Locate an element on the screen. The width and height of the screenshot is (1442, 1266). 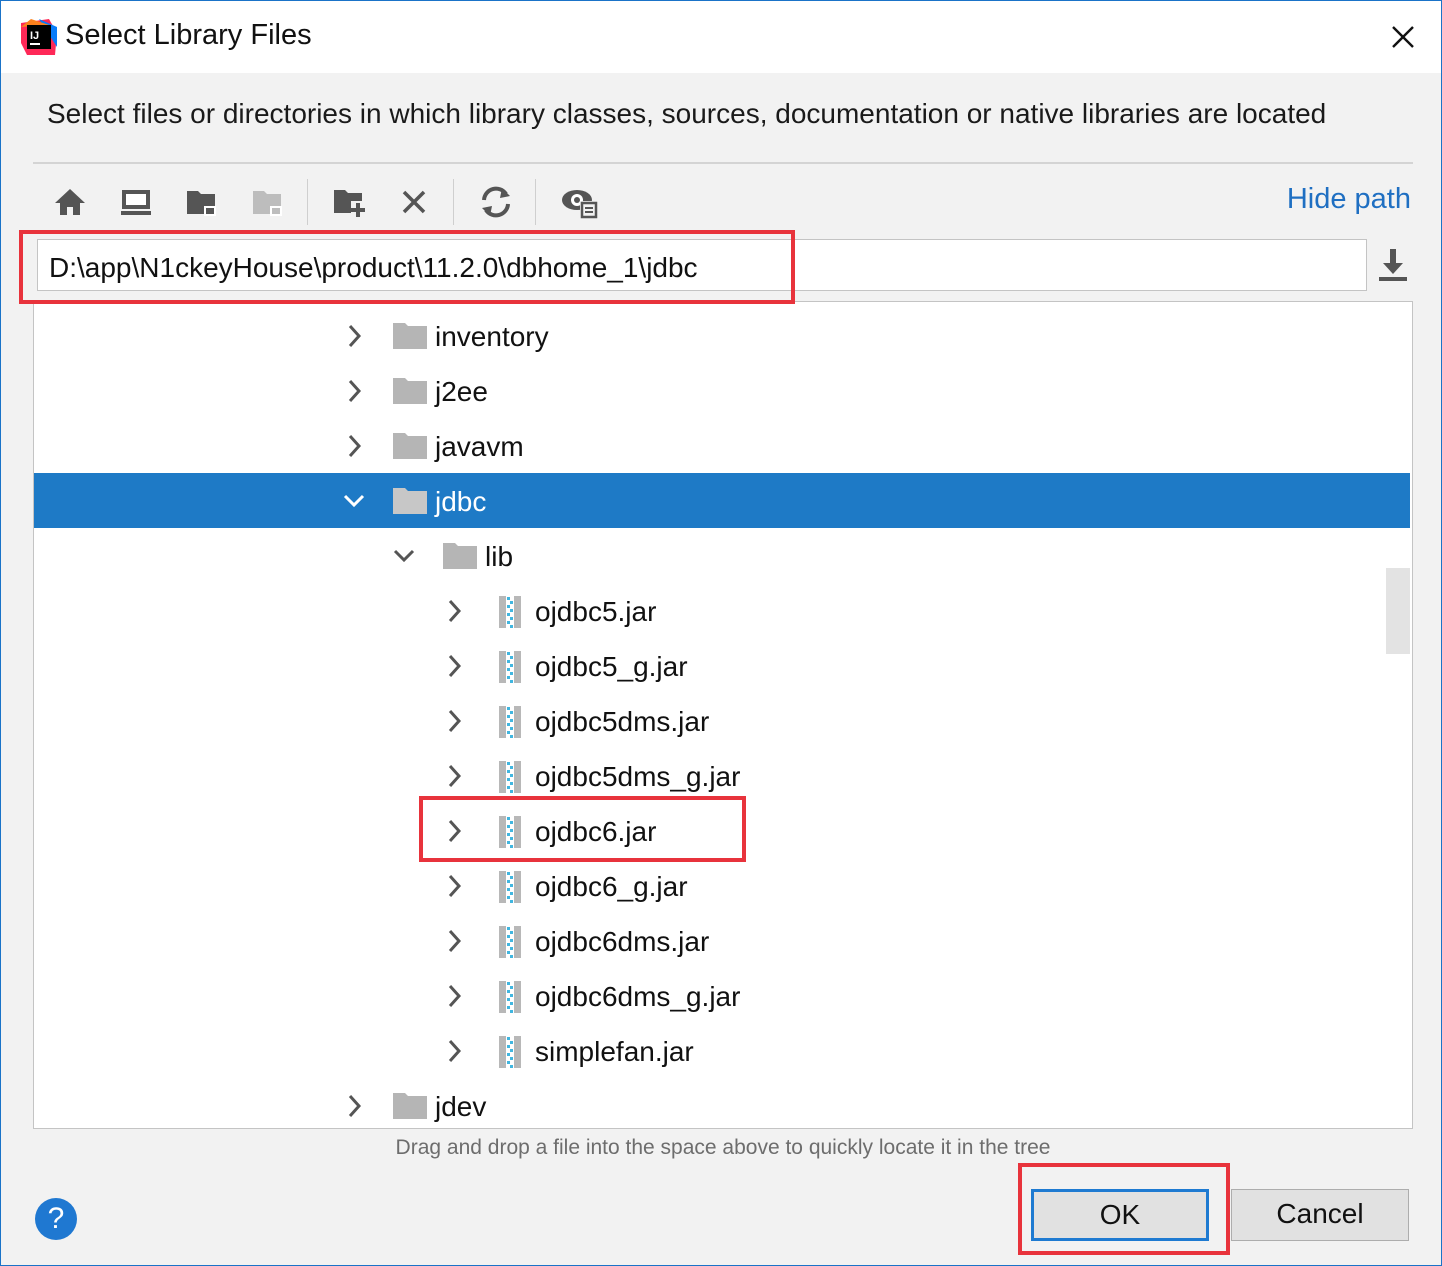
tree-item-label: simplefan.jar is located at coordinates (614, 1051).